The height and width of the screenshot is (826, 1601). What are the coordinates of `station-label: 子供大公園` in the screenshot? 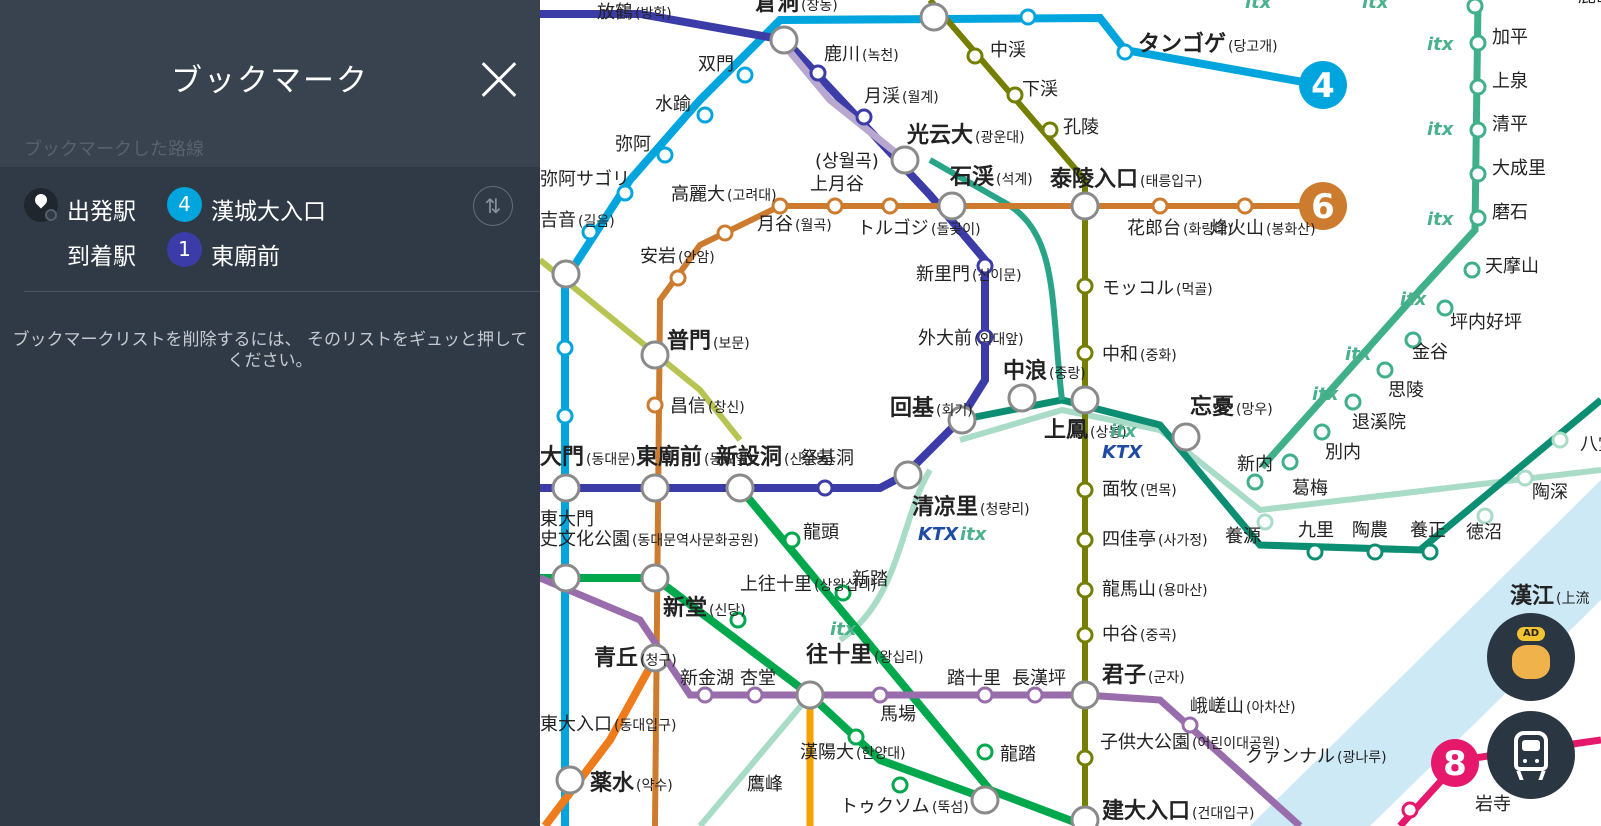 It's located at (1145, 742).